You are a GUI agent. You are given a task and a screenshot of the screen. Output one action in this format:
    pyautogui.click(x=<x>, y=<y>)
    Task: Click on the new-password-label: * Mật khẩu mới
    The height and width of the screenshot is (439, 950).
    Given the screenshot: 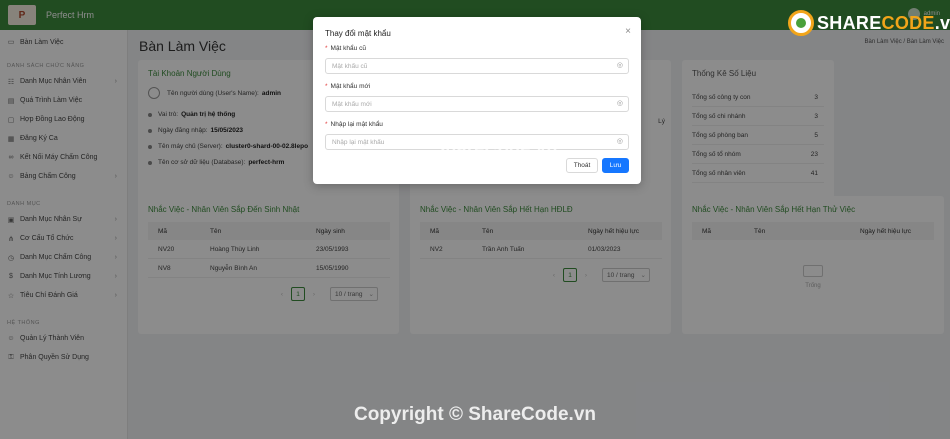 What is the action you would take?
    pyautogui.click(x=347, y=86)
    